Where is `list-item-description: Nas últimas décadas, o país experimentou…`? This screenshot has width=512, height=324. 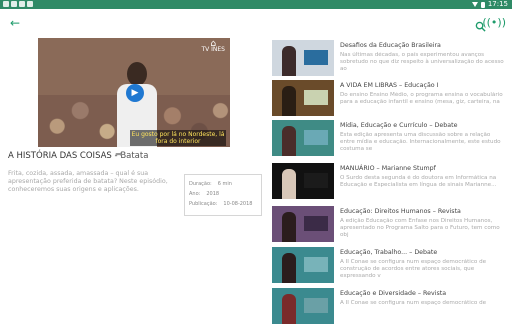 list-item-description: Nas últimas décadas, o país experimentou… is located at coordinates (422, 62).